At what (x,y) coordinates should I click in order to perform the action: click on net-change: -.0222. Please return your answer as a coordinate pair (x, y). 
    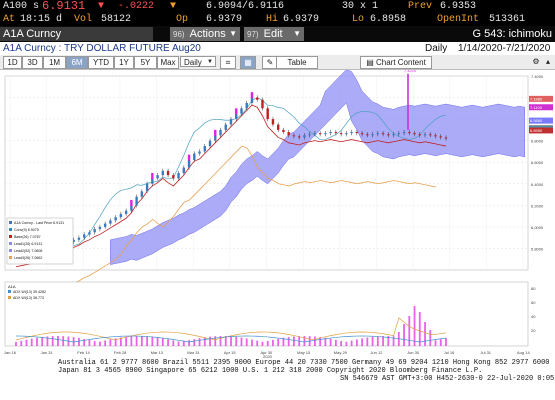
    Looking at the image, I should click on (136, 6).